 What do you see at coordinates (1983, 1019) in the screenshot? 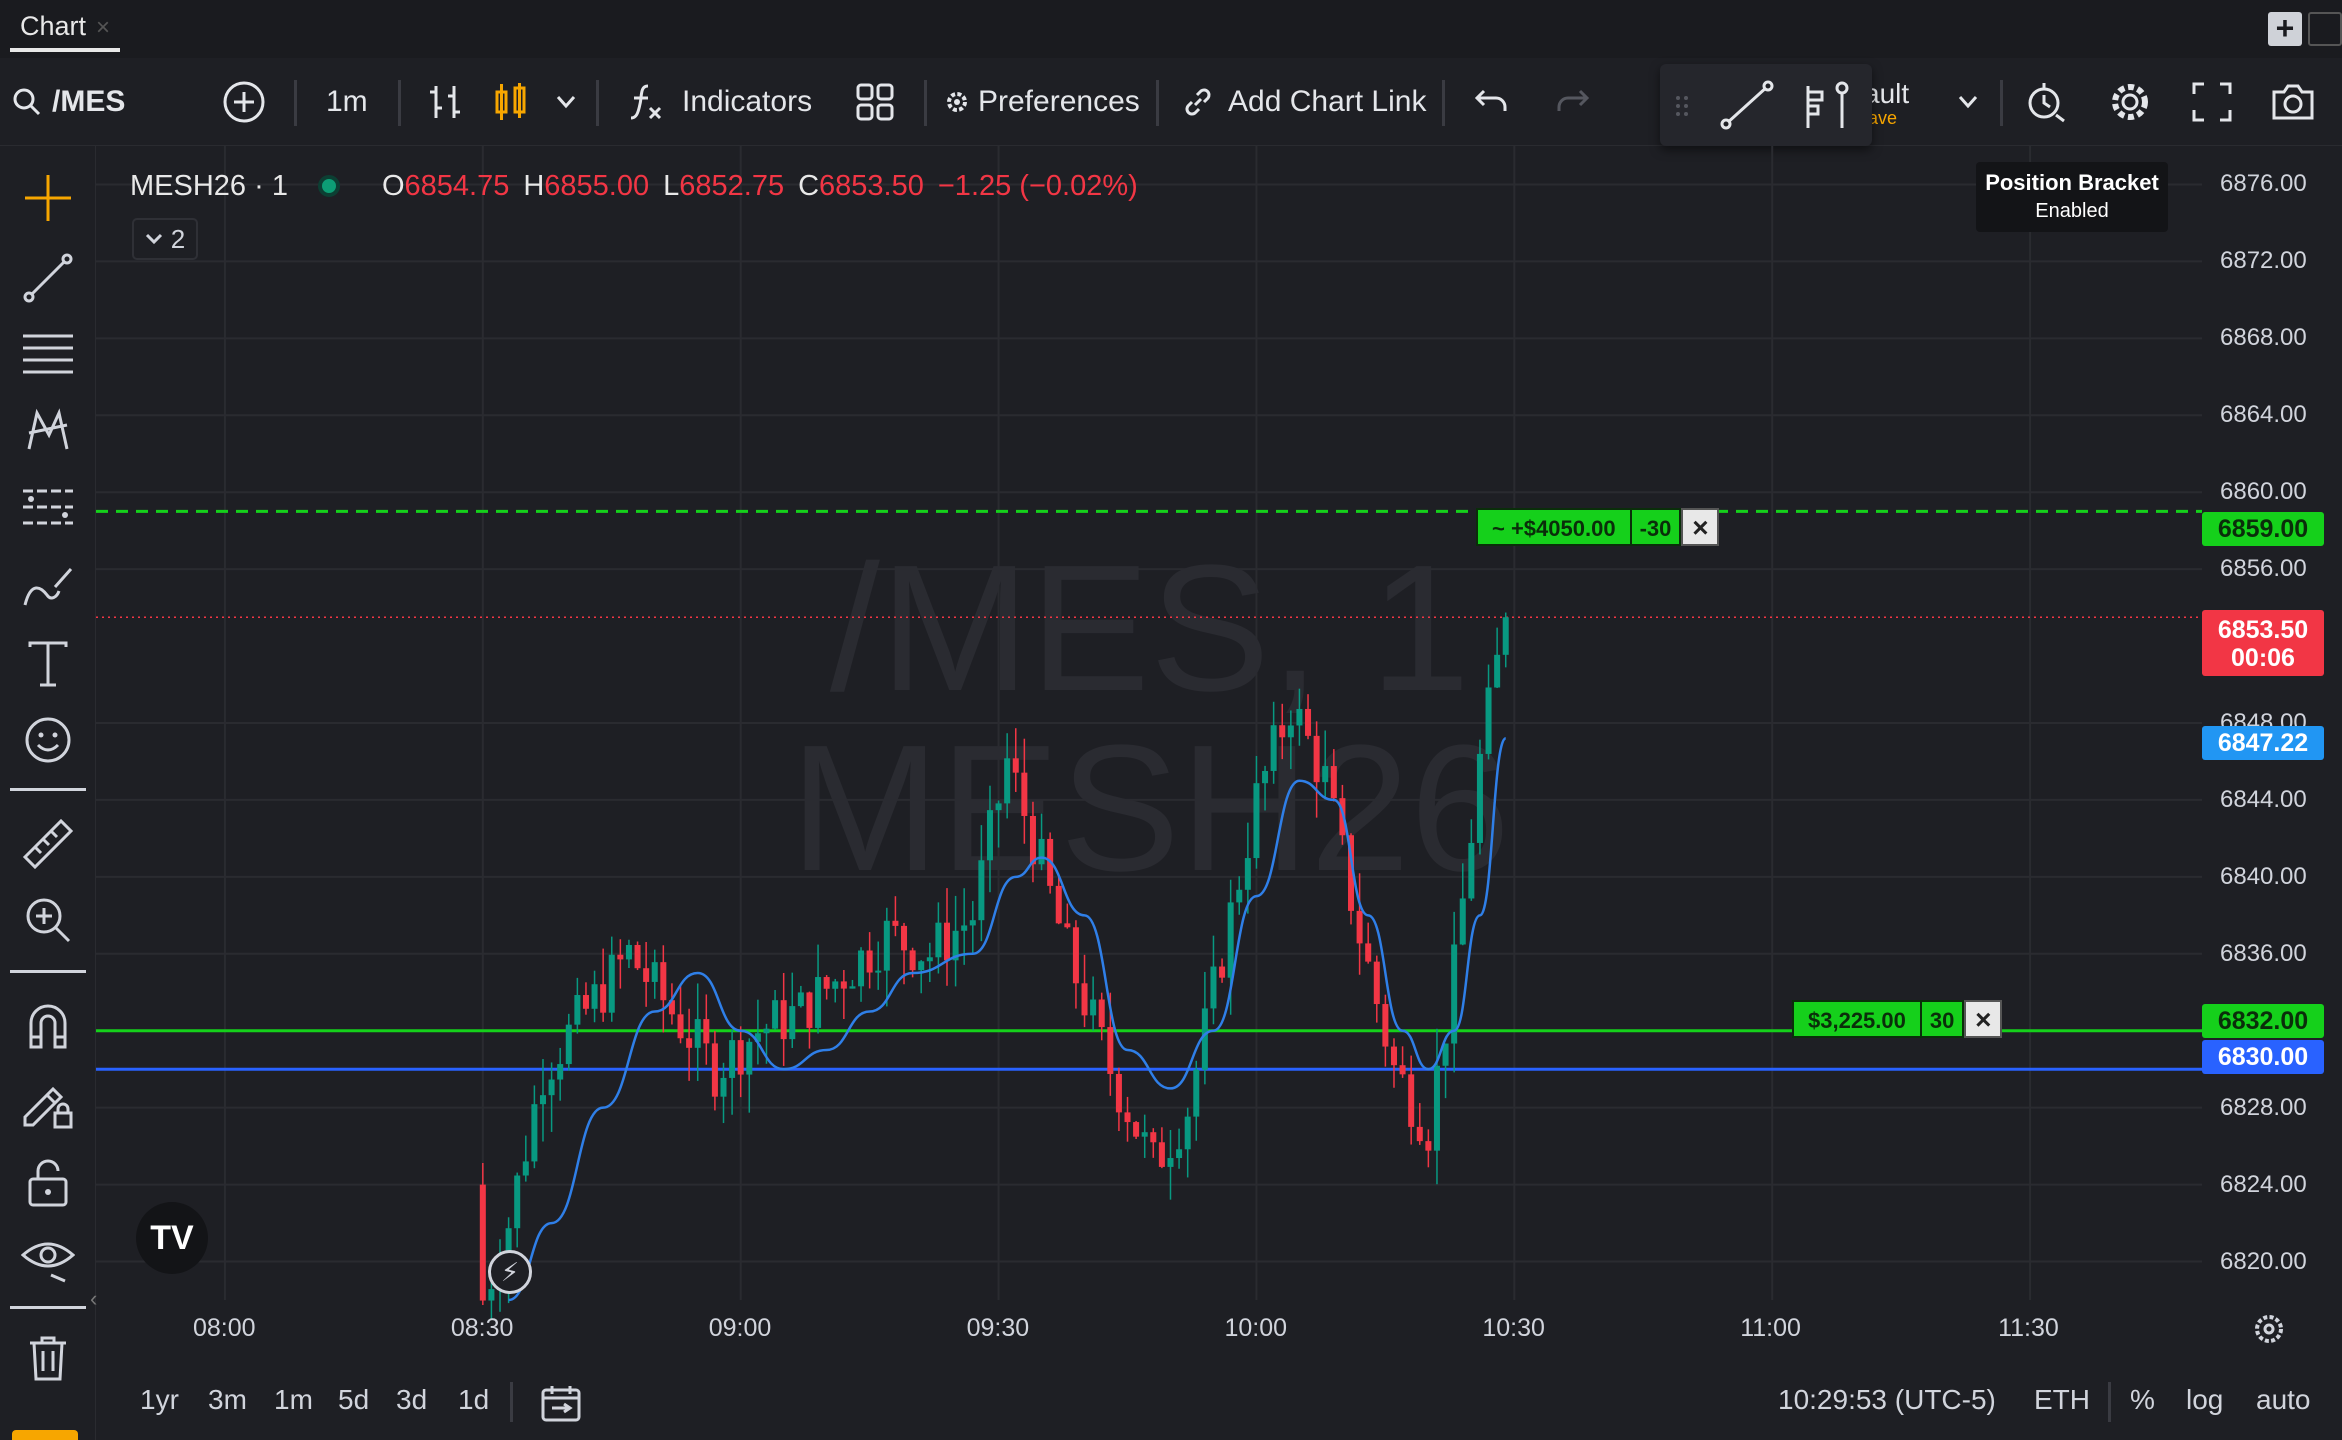
I see `close-position-icon: ×` at bounding box center [1983, 1019].